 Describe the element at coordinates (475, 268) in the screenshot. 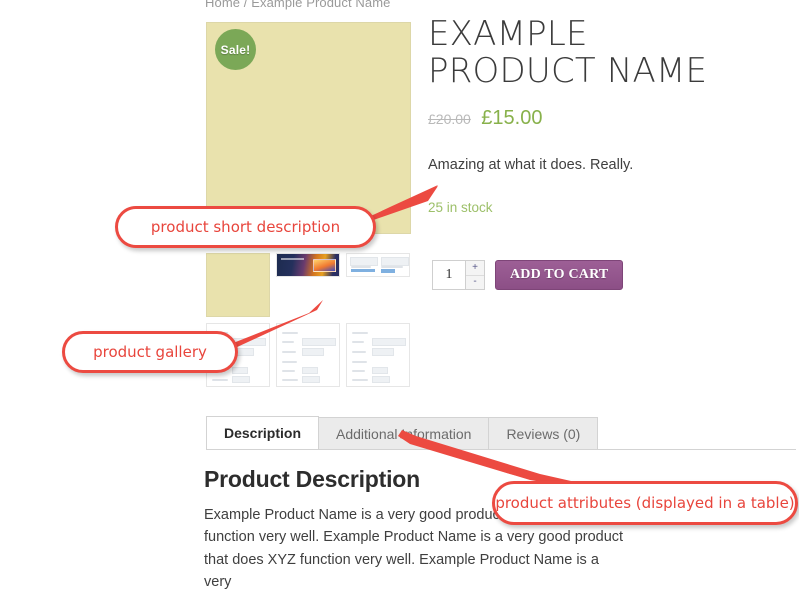

I see `quantity-increase-button: +` at that location.